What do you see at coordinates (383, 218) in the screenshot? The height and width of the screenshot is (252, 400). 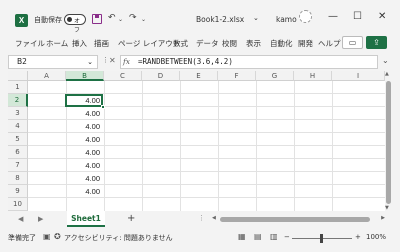 I see `scroll-right-icon: ▶` at bounding box center [383, 218].